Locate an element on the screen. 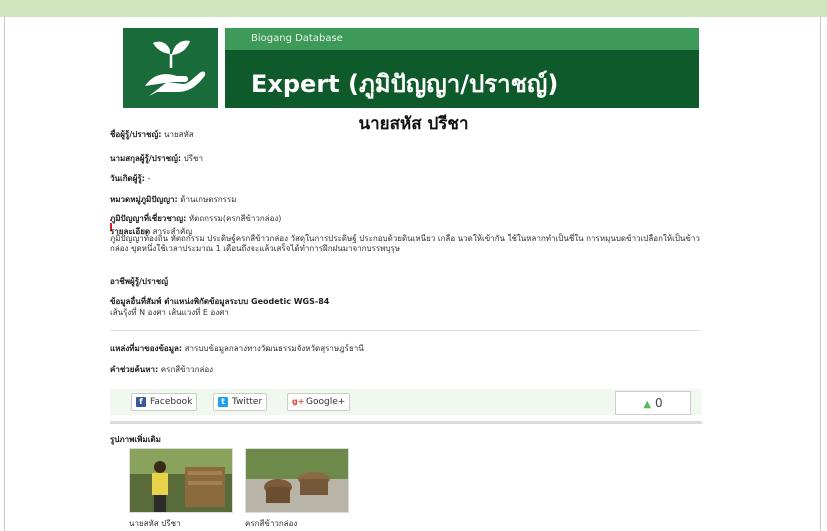  wisdom-label: ภูมิปัญญาที่เชี่ยวชาญ: is located at coordinates (148, 218).